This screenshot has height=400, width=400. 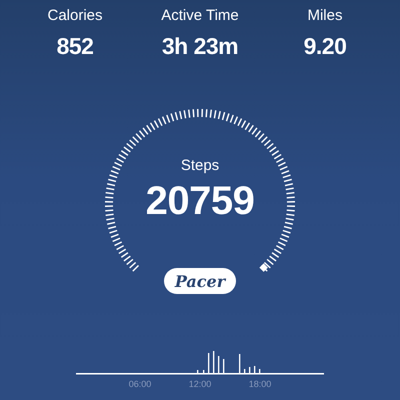 I want to click on time-label: 12:00, so click(x=200, y=384).